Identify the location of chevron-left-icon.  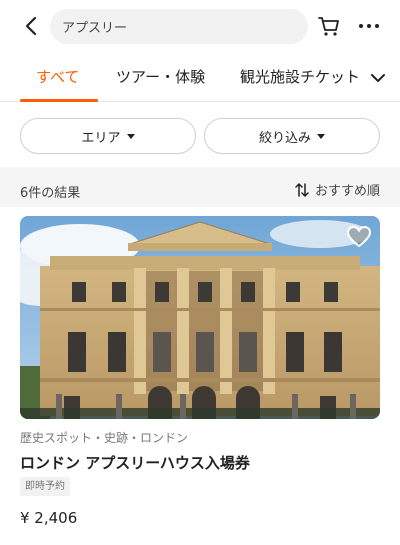
(31, 26).